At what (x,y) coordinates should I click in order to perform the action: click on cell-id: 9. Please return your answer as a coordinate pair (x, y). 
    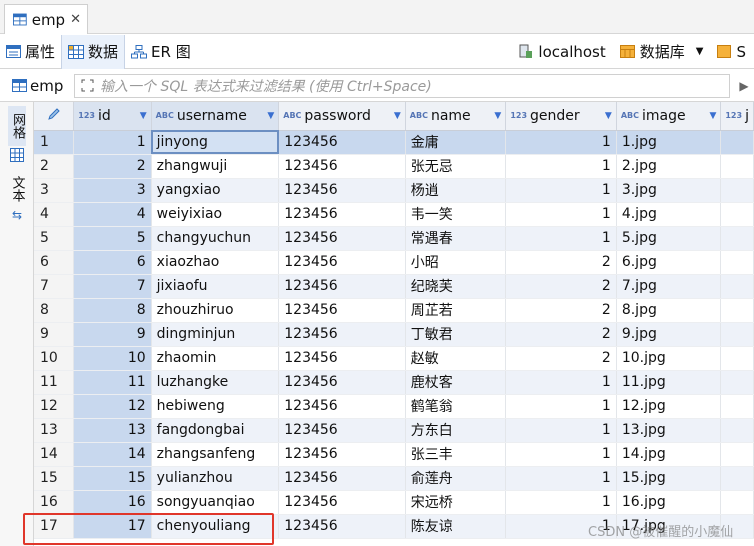
    Looking at the image, I should click on (112, 334).